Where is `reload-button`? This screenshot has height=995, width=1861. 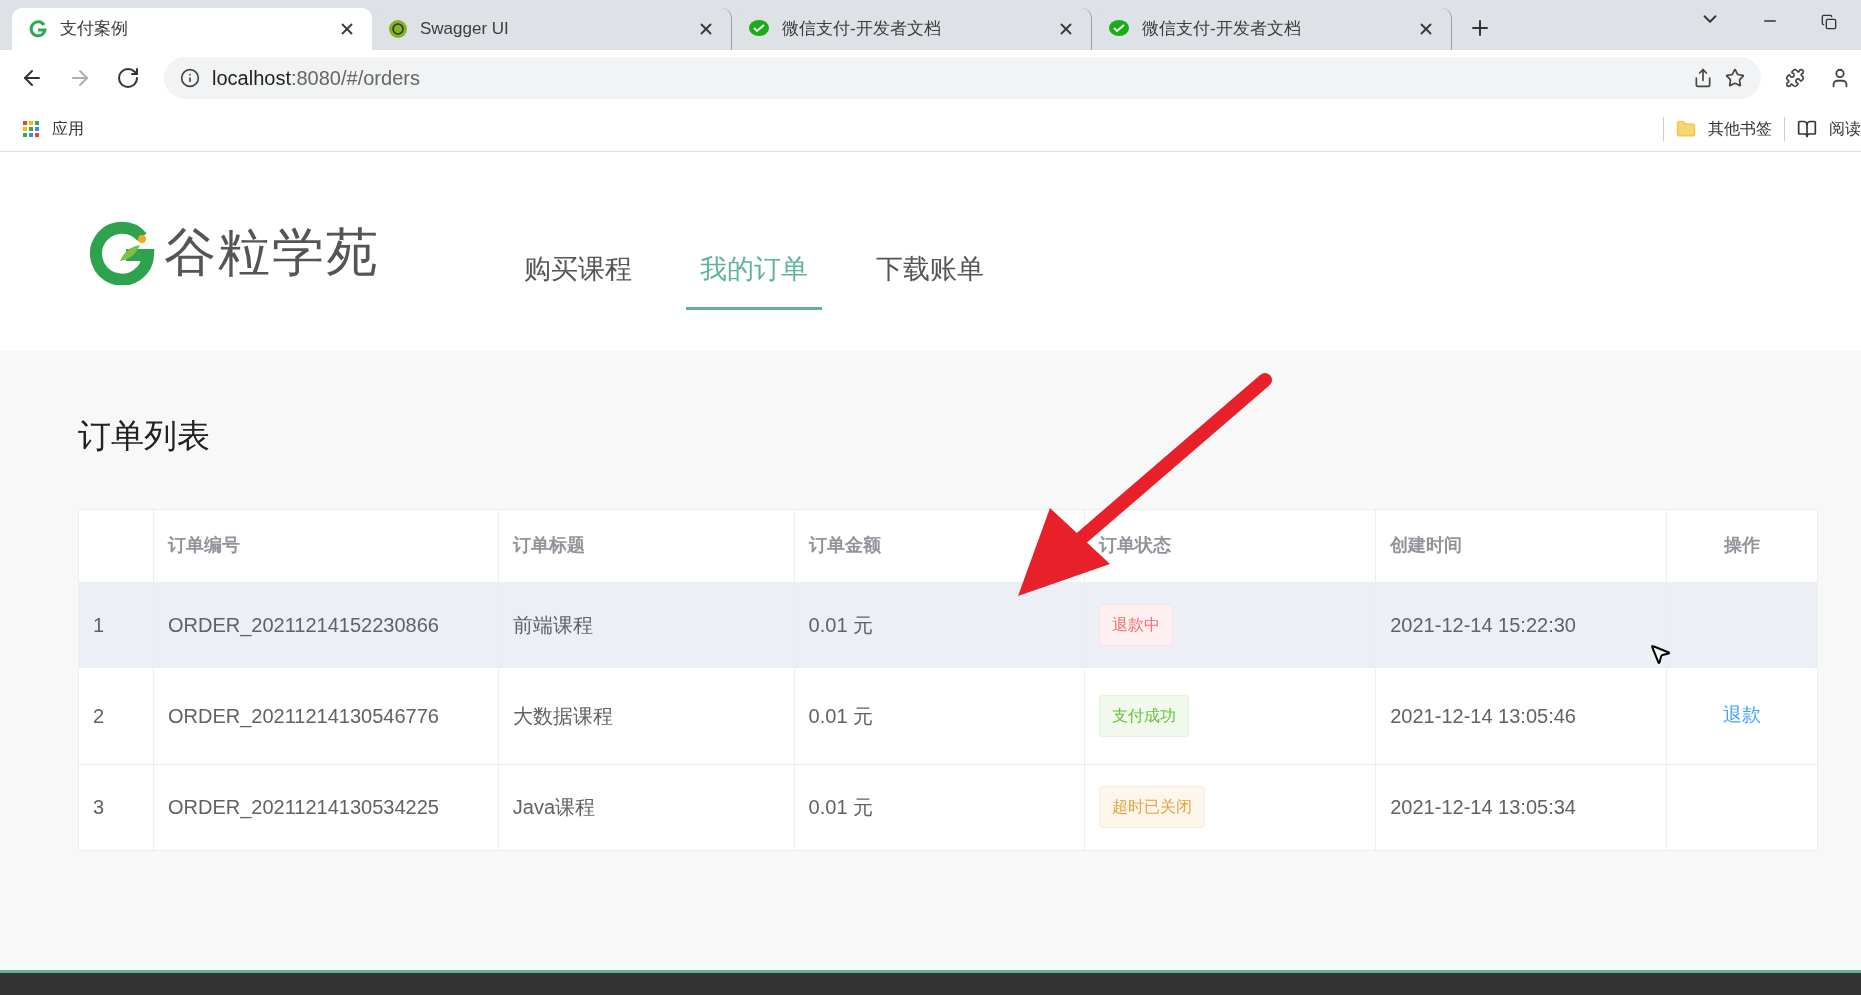
reload-button is located at coordinates (128, 78).